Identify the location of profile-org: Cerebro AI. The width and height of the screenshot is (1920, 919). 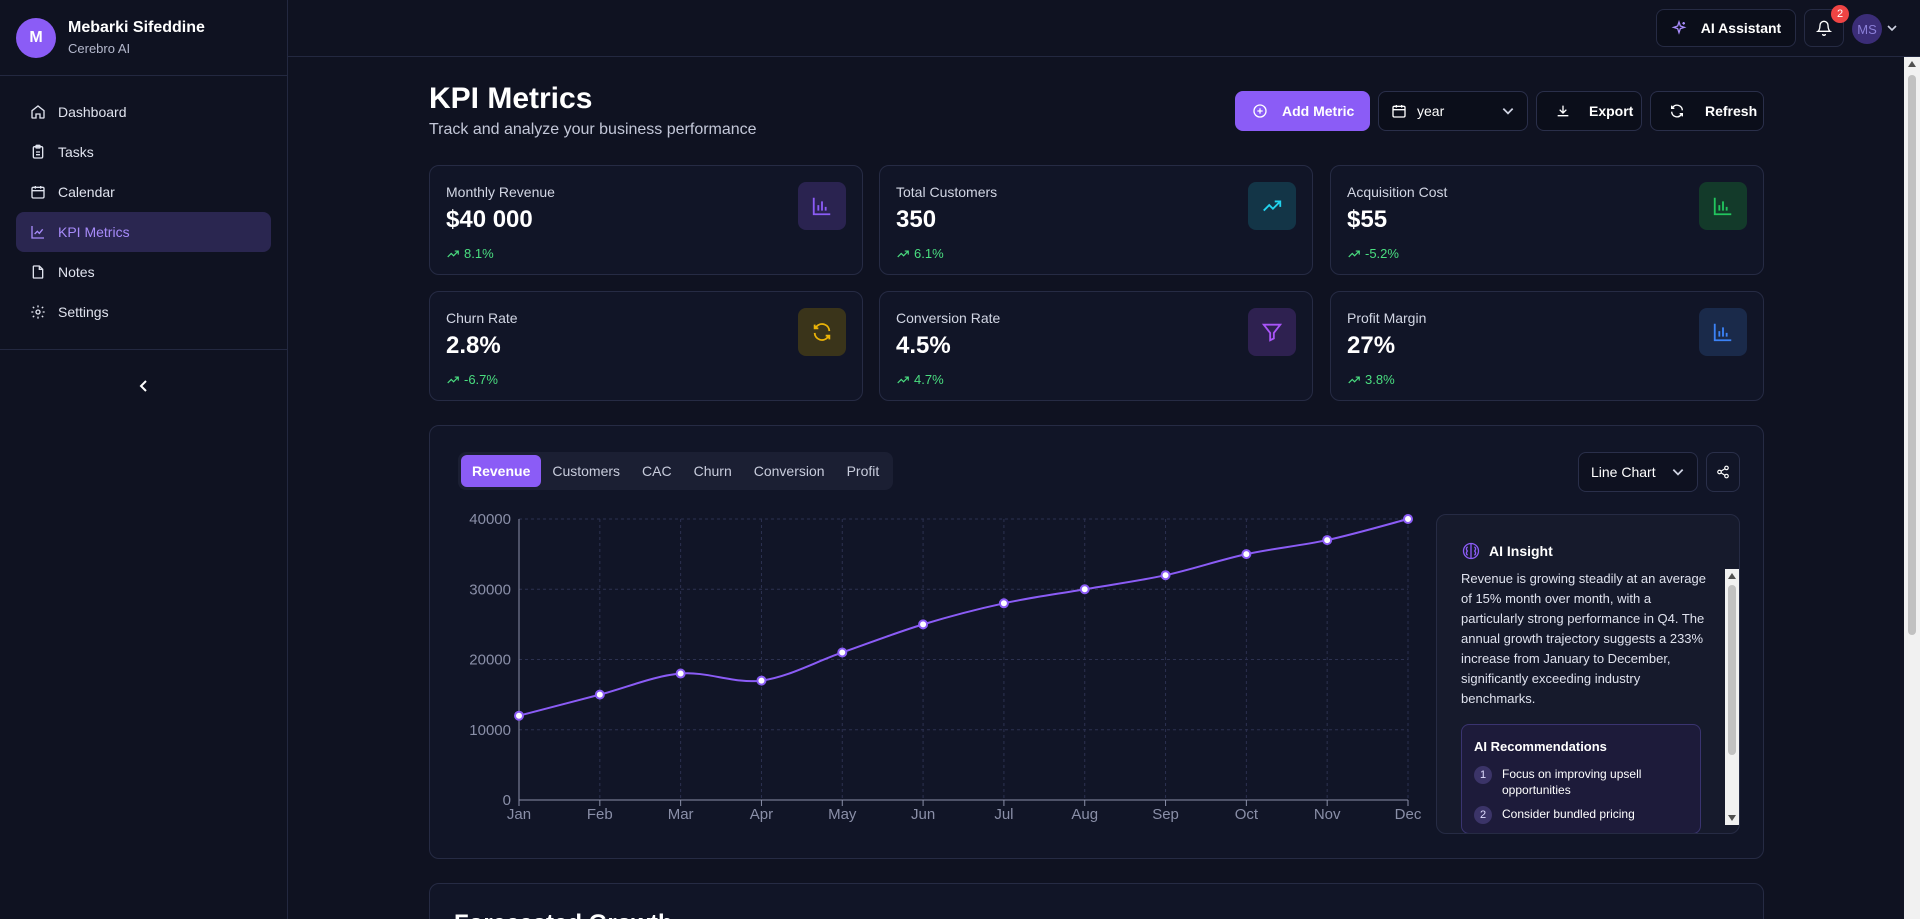
(99, 48).